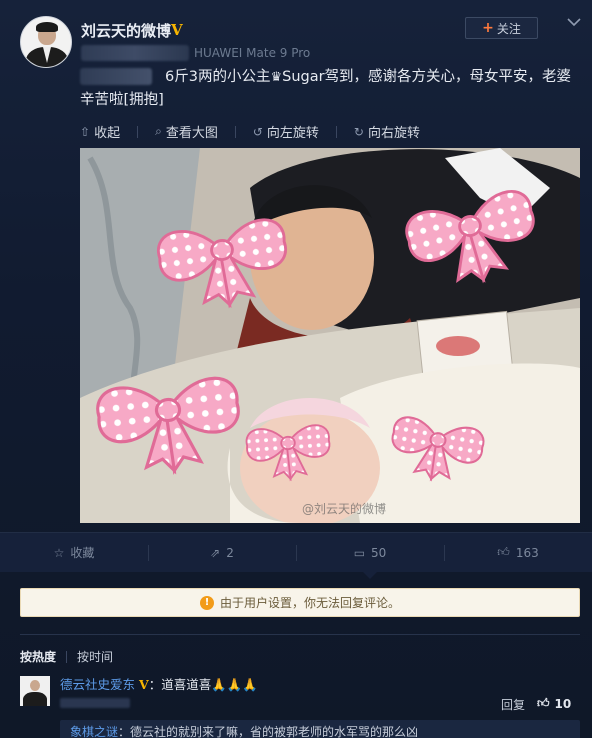 Image resolution: width=592 pixels, height=738 pixels. What do you see at coordinates (95, 656) in the screenshot?
I see `sort-by-time-tab: 按时间` at bounding box center [95, 656].